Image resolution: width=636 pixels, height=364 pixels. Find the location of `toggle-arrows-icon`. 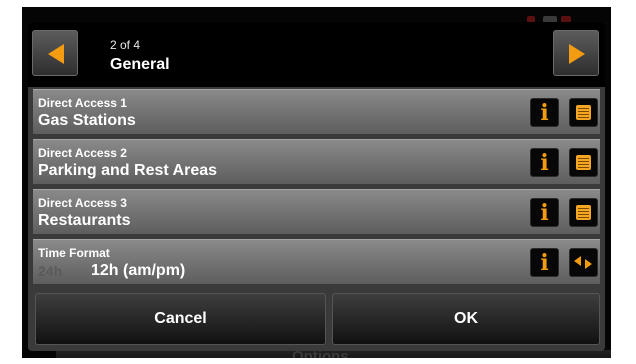

toggle-arrows-icon is located at coordinates (583, 262).